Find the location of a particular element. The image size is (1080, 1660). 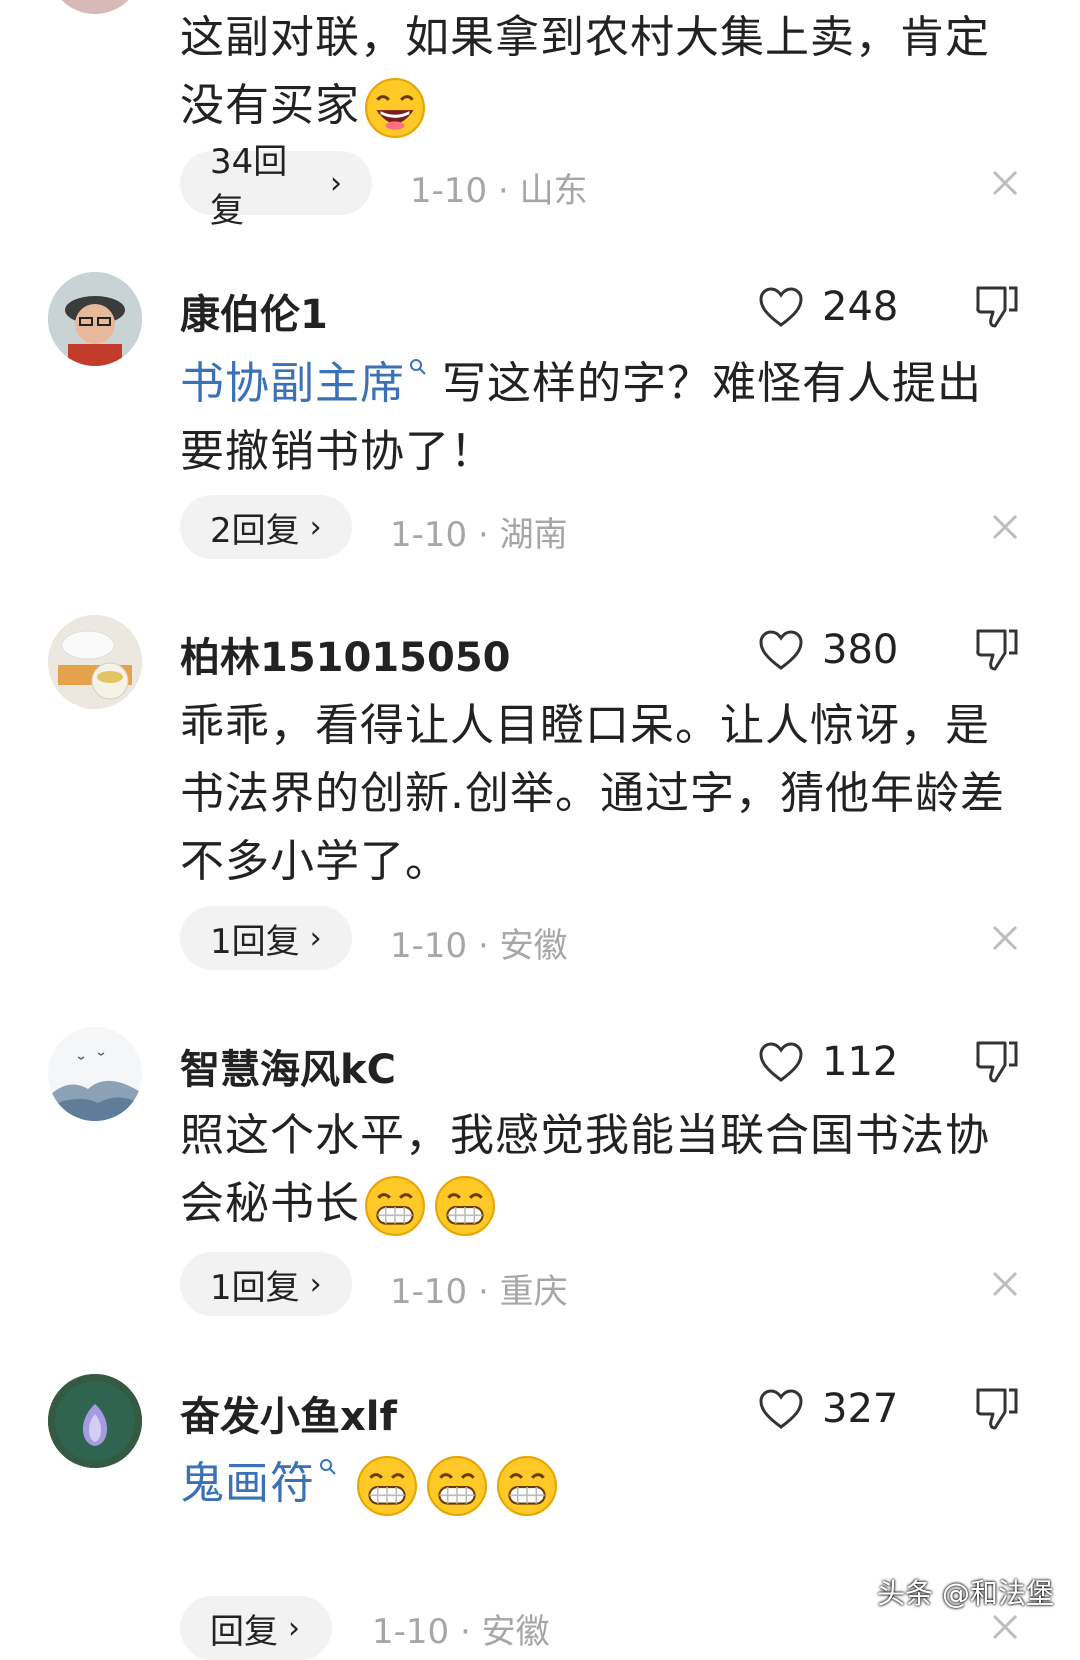

comment-text: 这副对联，如果拿到农村大集上卖，肯定没有买家 is located at coordinates (595, 72).